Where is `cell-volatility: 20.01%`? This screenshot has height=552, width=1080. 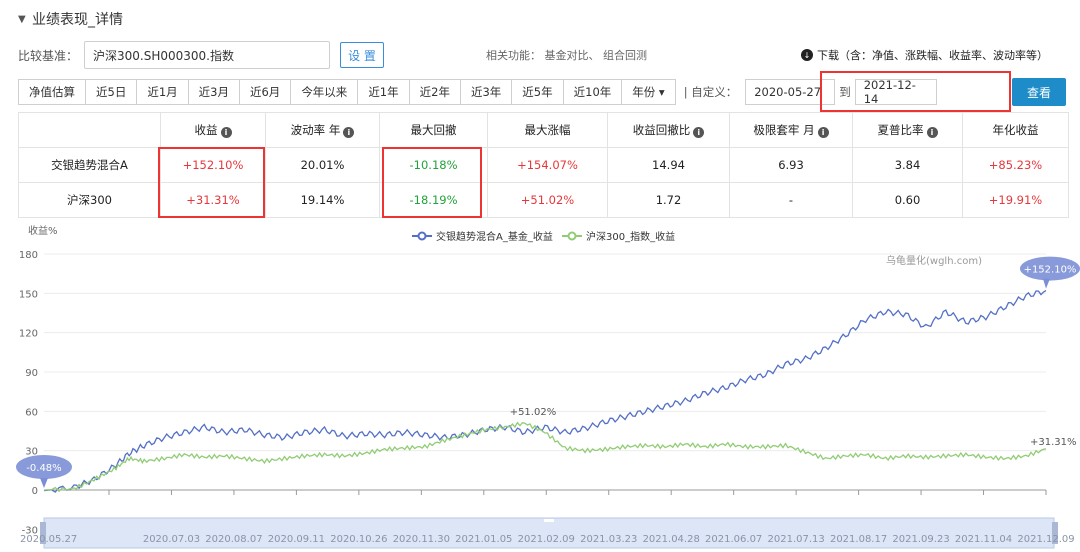
cell-volatility: 20.01% is located at coordinates (322, 165).